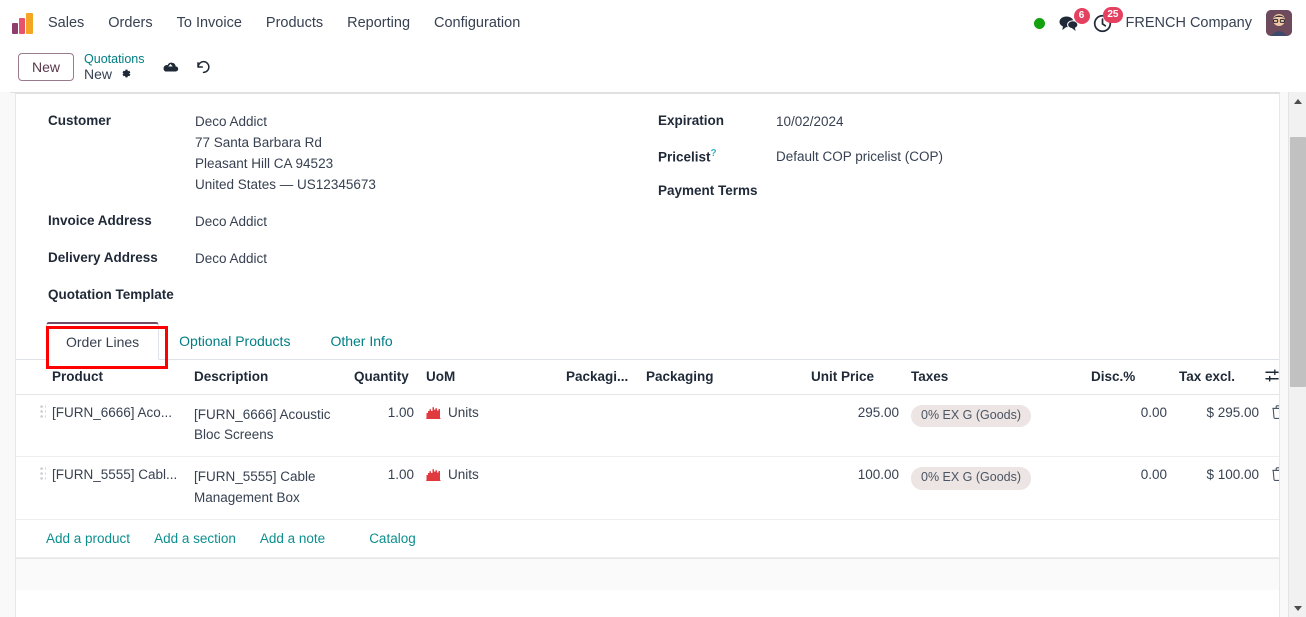 Image resolution: width=1306 pixels, height=617 pixels. What do you see at coordinates (1189, 23) in the screenshot?
I see `company-switcher: FRENCH Company` at bounding box center [1189, 23].